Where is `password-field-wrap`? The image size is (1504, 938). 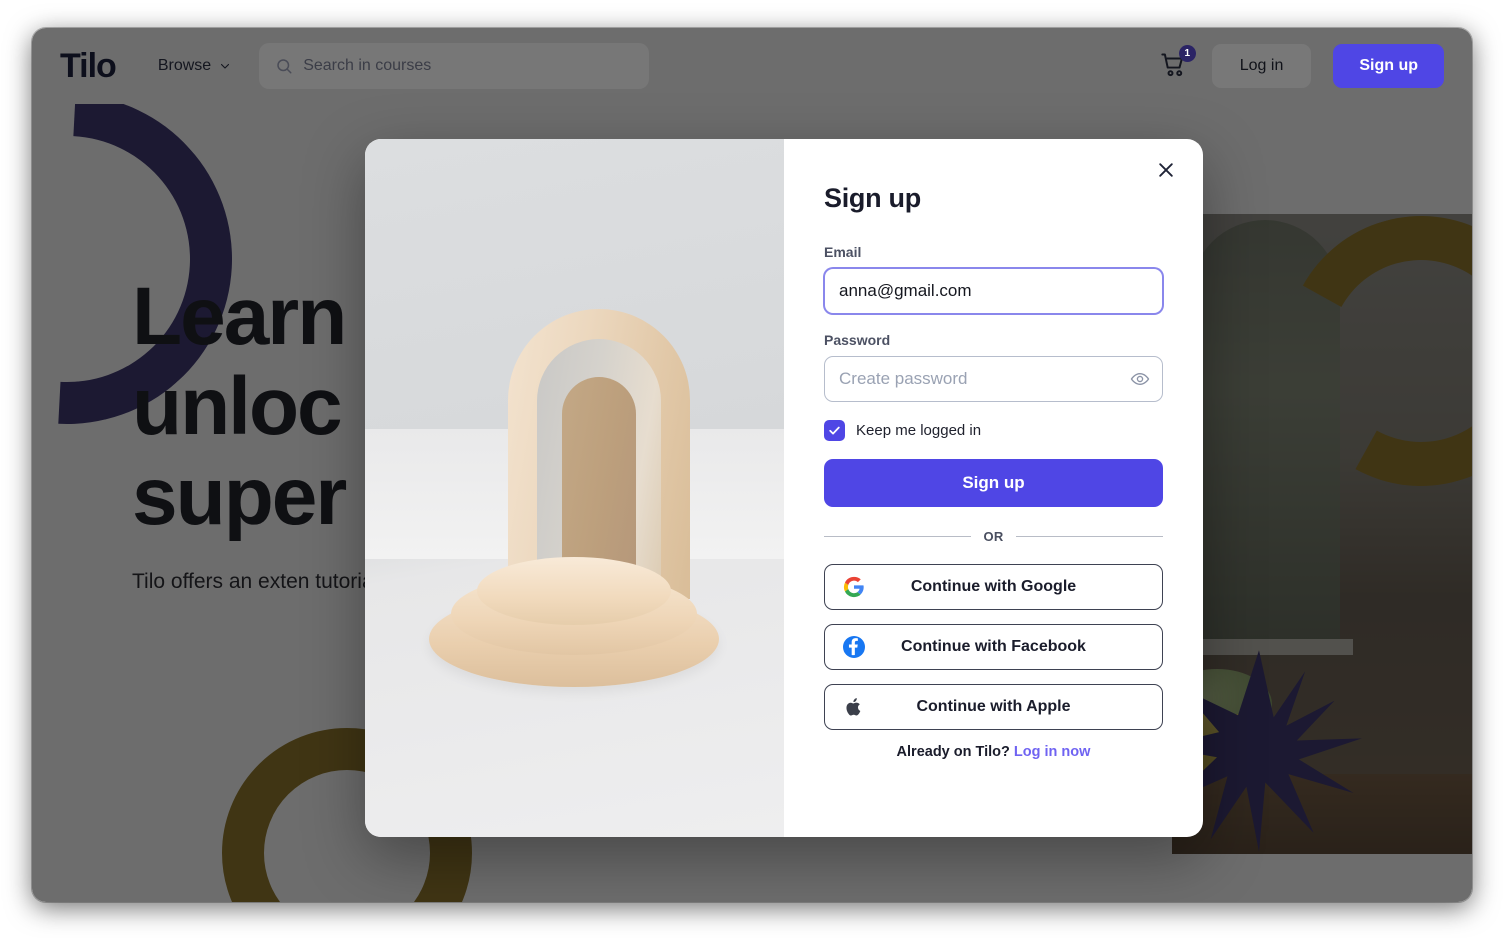 password-field-wrap is located at coordinates (993, 379).